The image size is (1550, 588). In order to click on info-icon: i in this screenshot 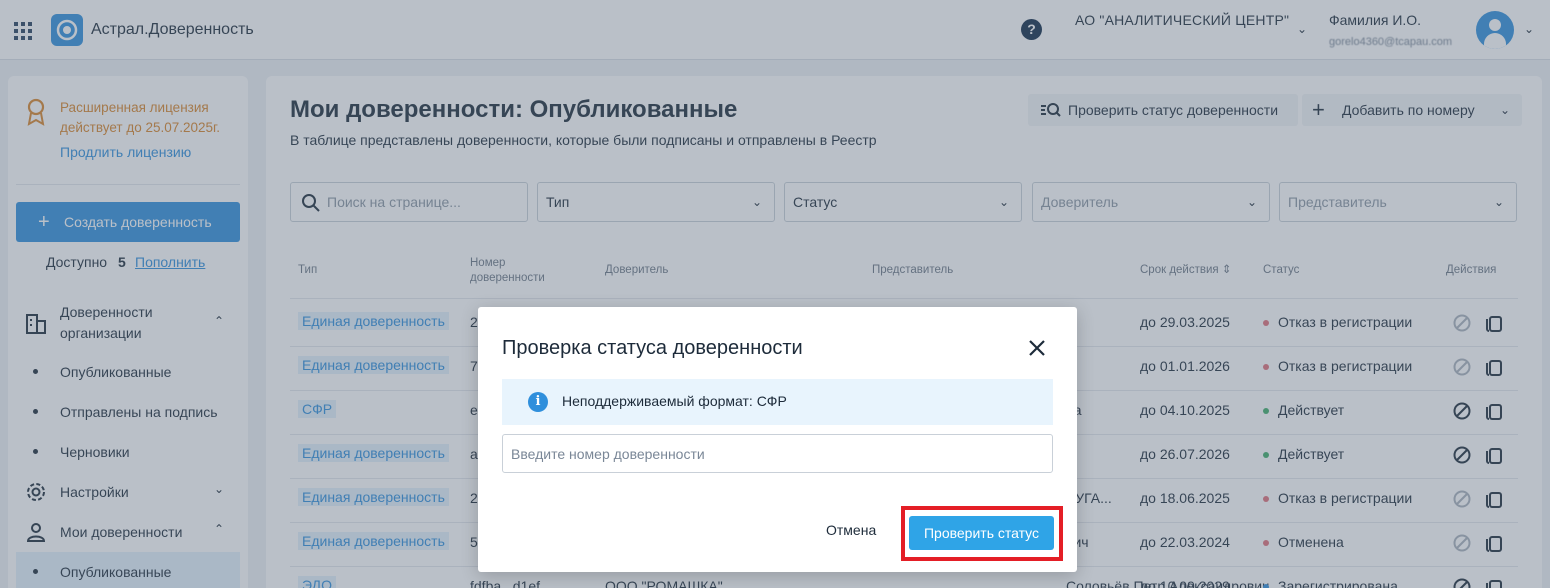, I will do `click(538, 402)`.